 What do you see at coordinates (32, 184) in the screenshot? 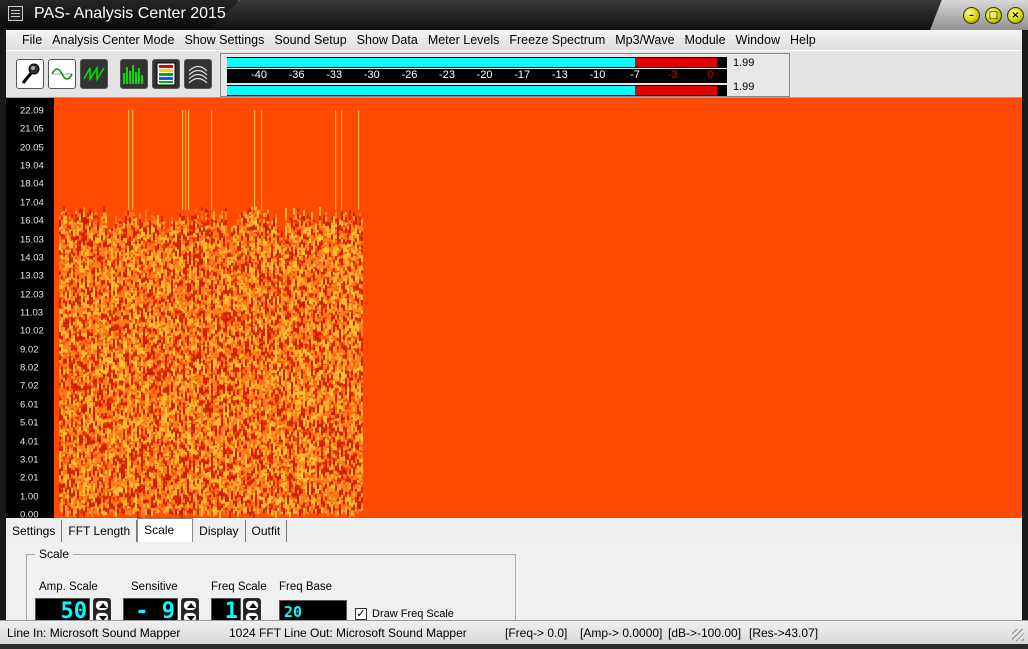
I see `freq-axis-label: 18.04` at bounding box center [32, 184].